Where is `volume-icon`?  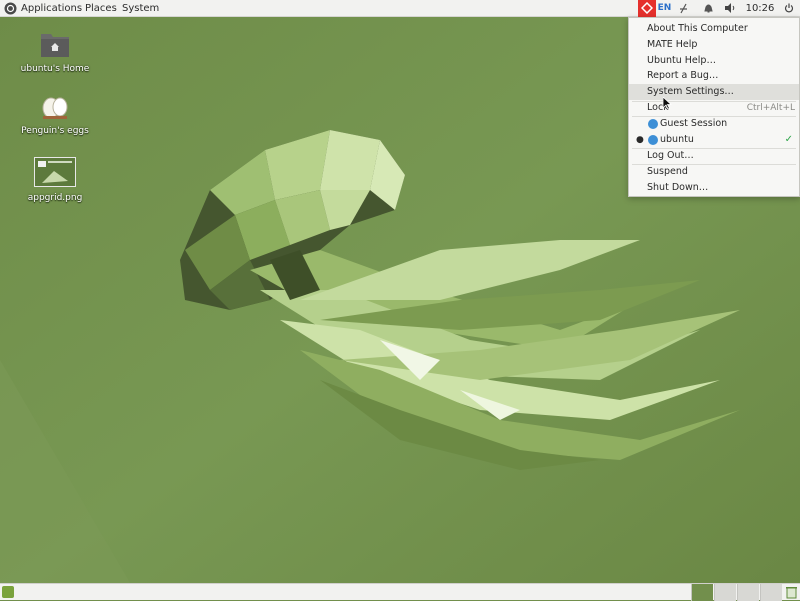 volume-icon is located at coordinates (729, 8).